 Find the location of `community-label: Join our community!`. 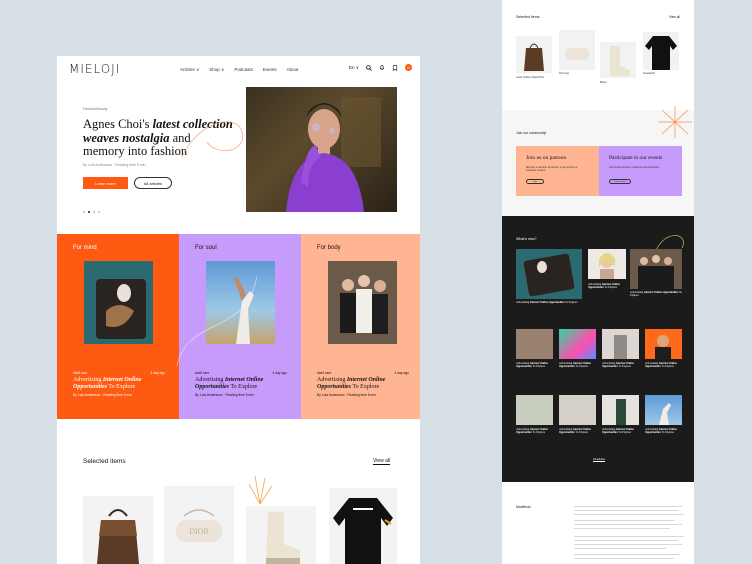

community-label: Join our community! is located at coordinates (531, 133).